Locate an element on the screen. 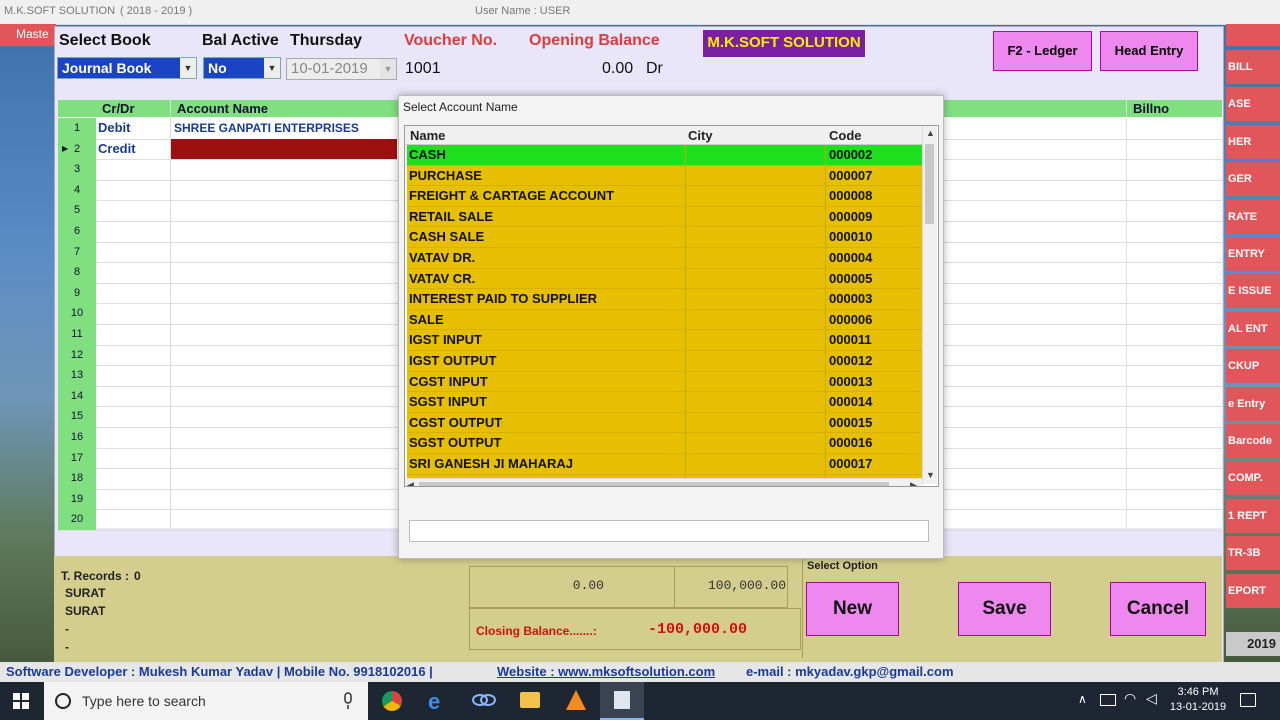  user-name: User Name : USER is located at coordinates (523, 11).